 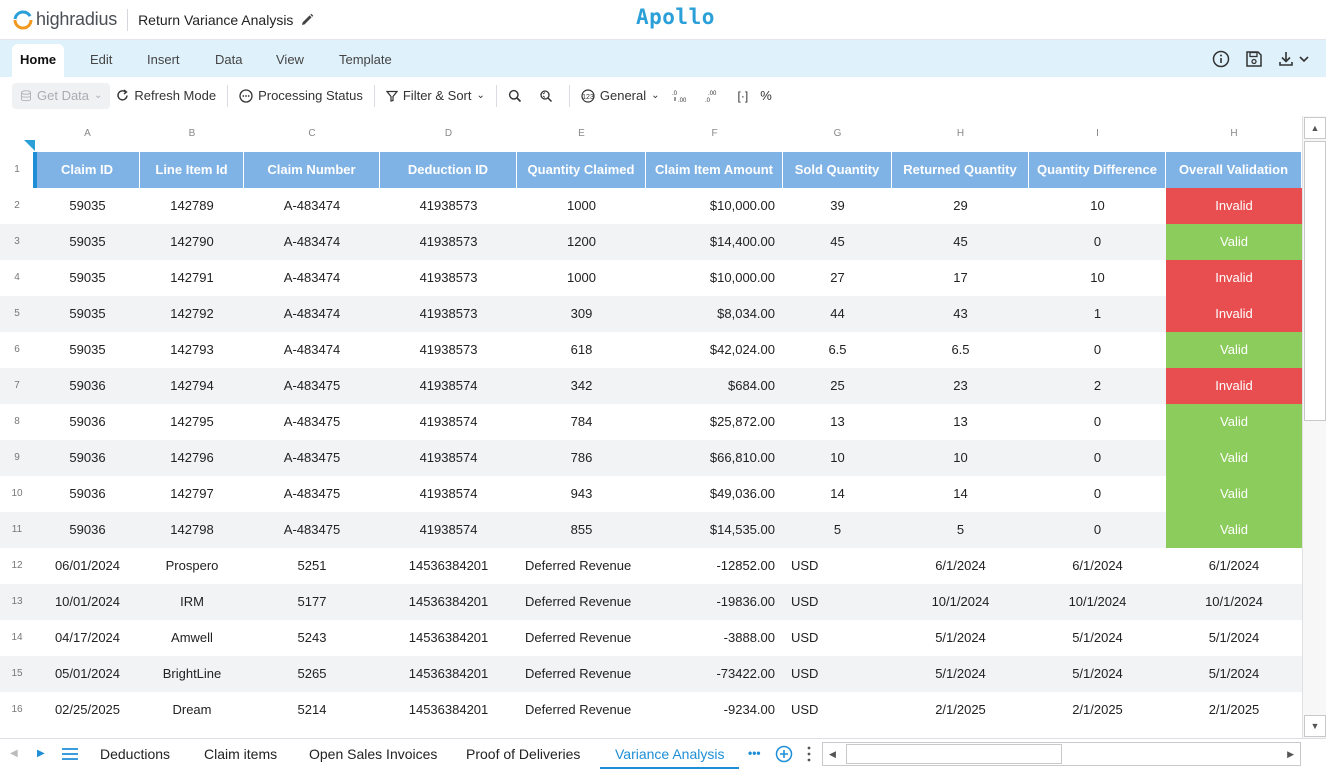 I want to click on row-number: 7, so click(x=17, y=386).